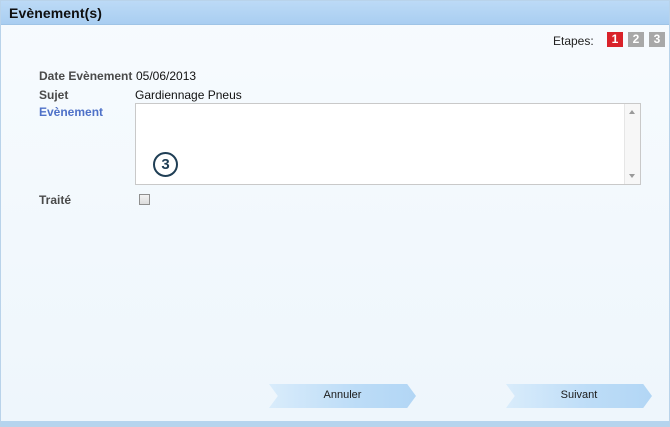 The height and width of the screenshot is (427, 670). What do you see at coordinates (657, 39) in the screenshot?
I see `step-3-badge: 3` at bounding box center [657, 39].